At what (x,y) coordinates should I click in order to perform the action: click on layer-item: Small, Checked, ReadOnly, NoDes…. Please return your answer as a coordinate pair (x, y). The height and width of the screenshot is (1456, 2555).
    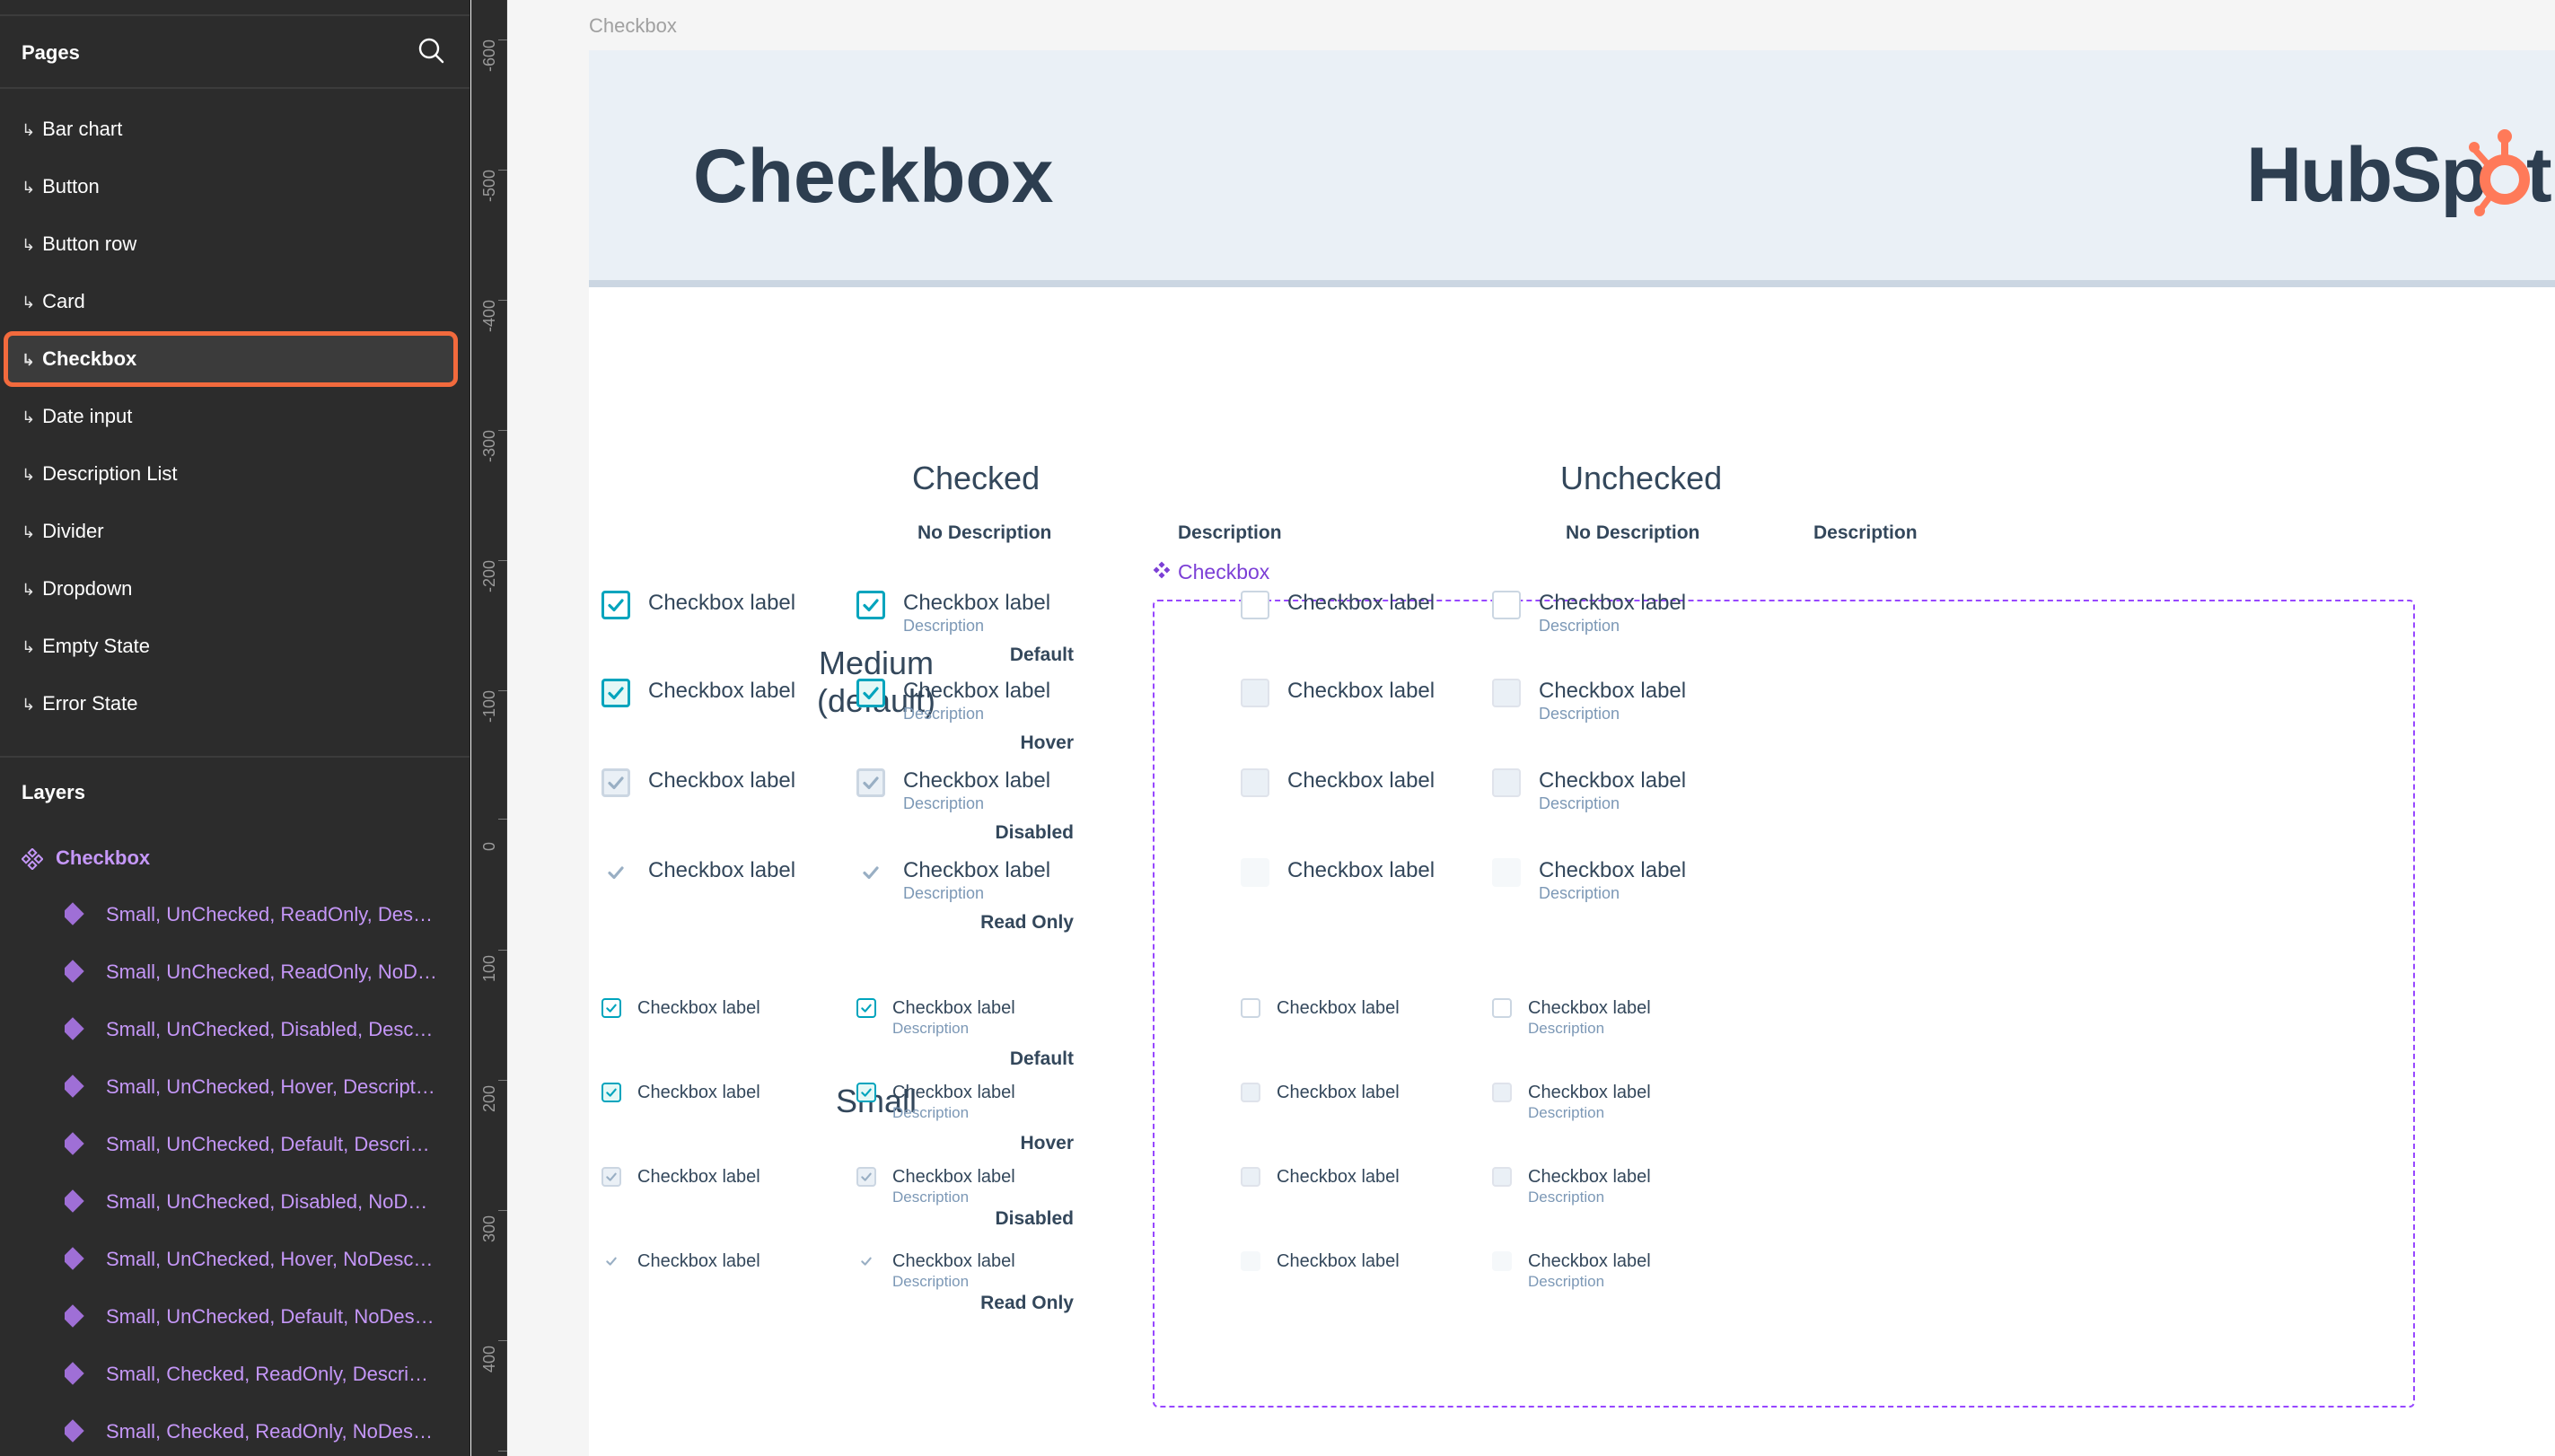
    Looking at the image, I should click on (263, 1432).